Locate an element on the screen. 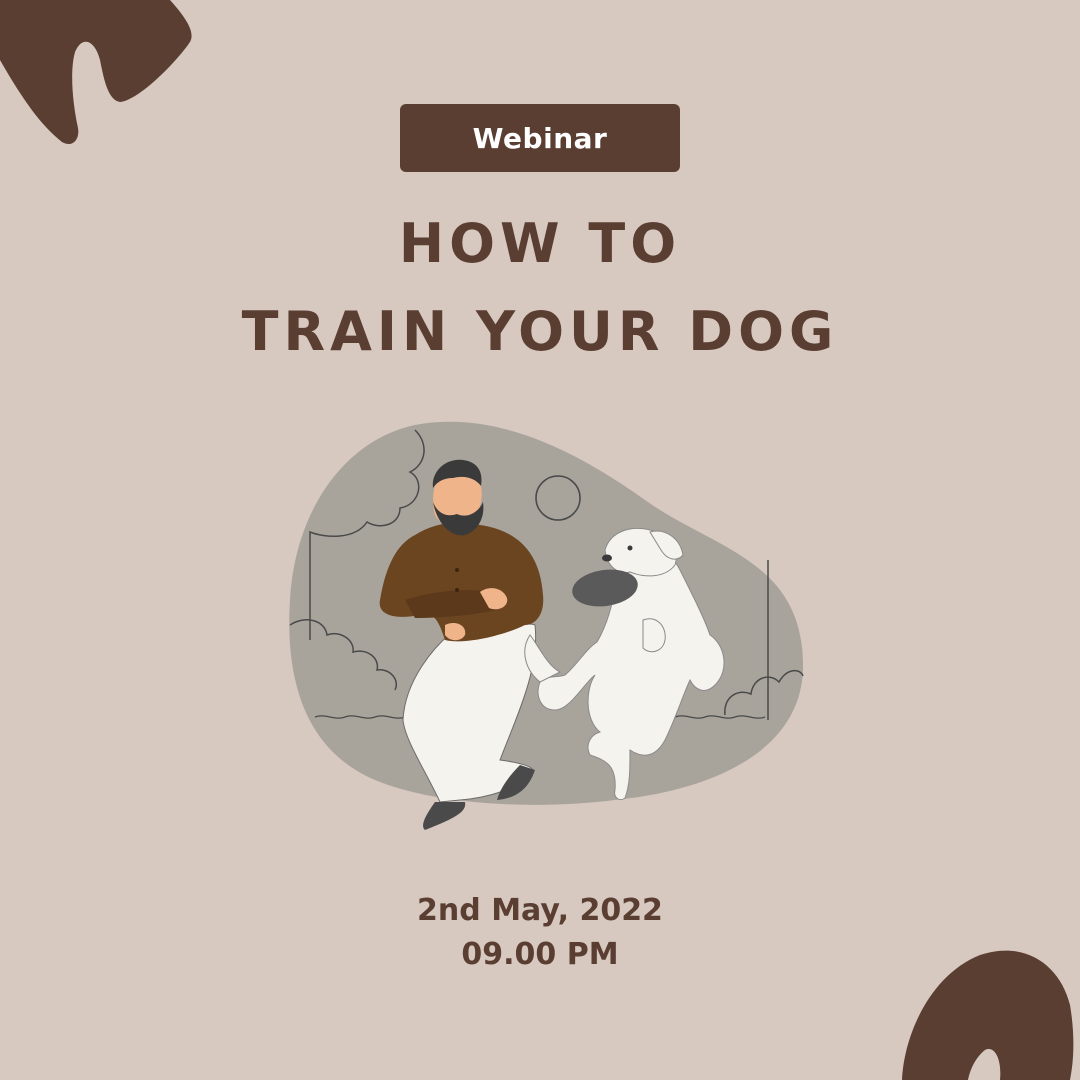 This screenshot has width=1080, height=1080. event-time: 09.00 PM is located at coordinates (540, 954).